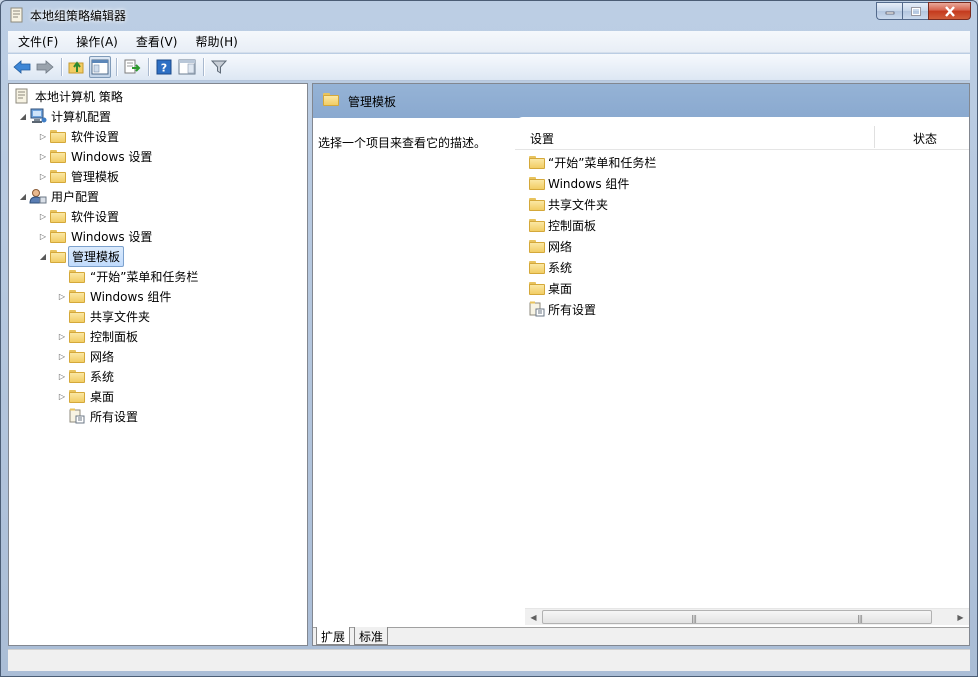 The image size is (978, 677). I want to click on tree-label: “开始”菜单和任务栏, so click(144, 276).